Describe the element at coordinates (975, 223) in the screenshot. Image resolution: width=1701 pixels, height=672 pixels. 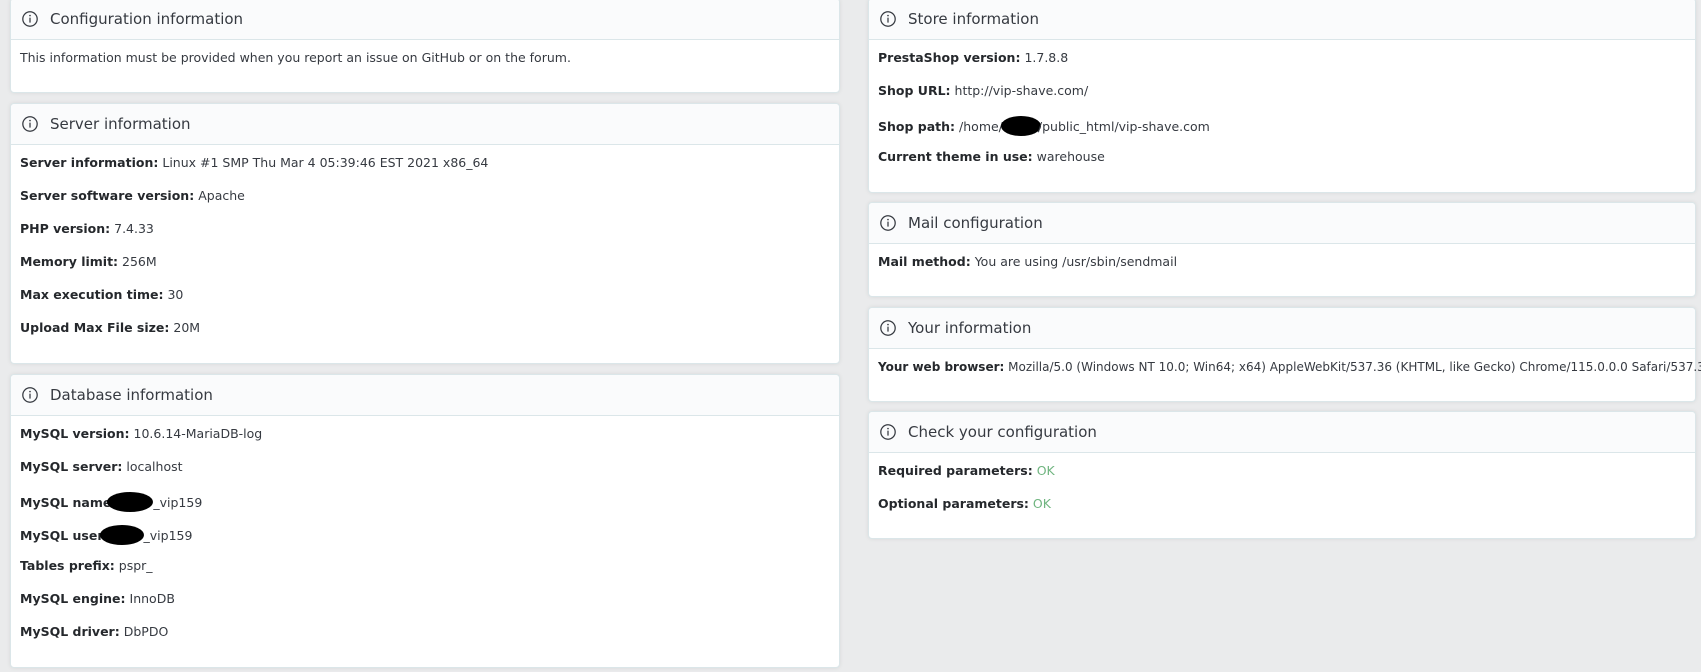
I see `panel-title: Mail configuration` at that location.